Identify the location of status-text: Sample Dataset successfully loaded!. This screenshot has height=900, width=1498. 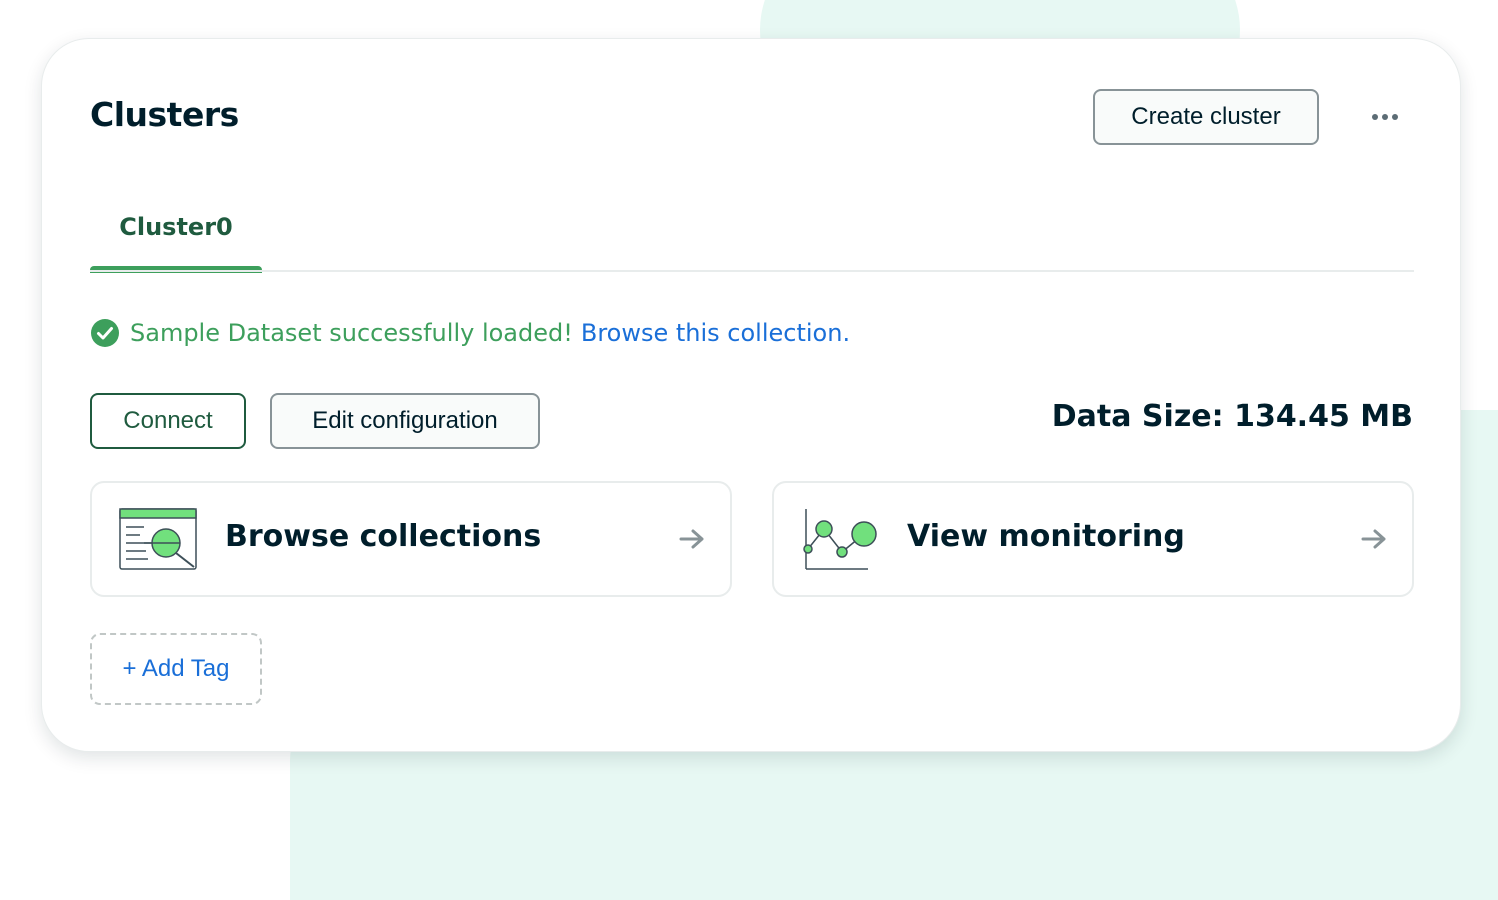
(351, 333).